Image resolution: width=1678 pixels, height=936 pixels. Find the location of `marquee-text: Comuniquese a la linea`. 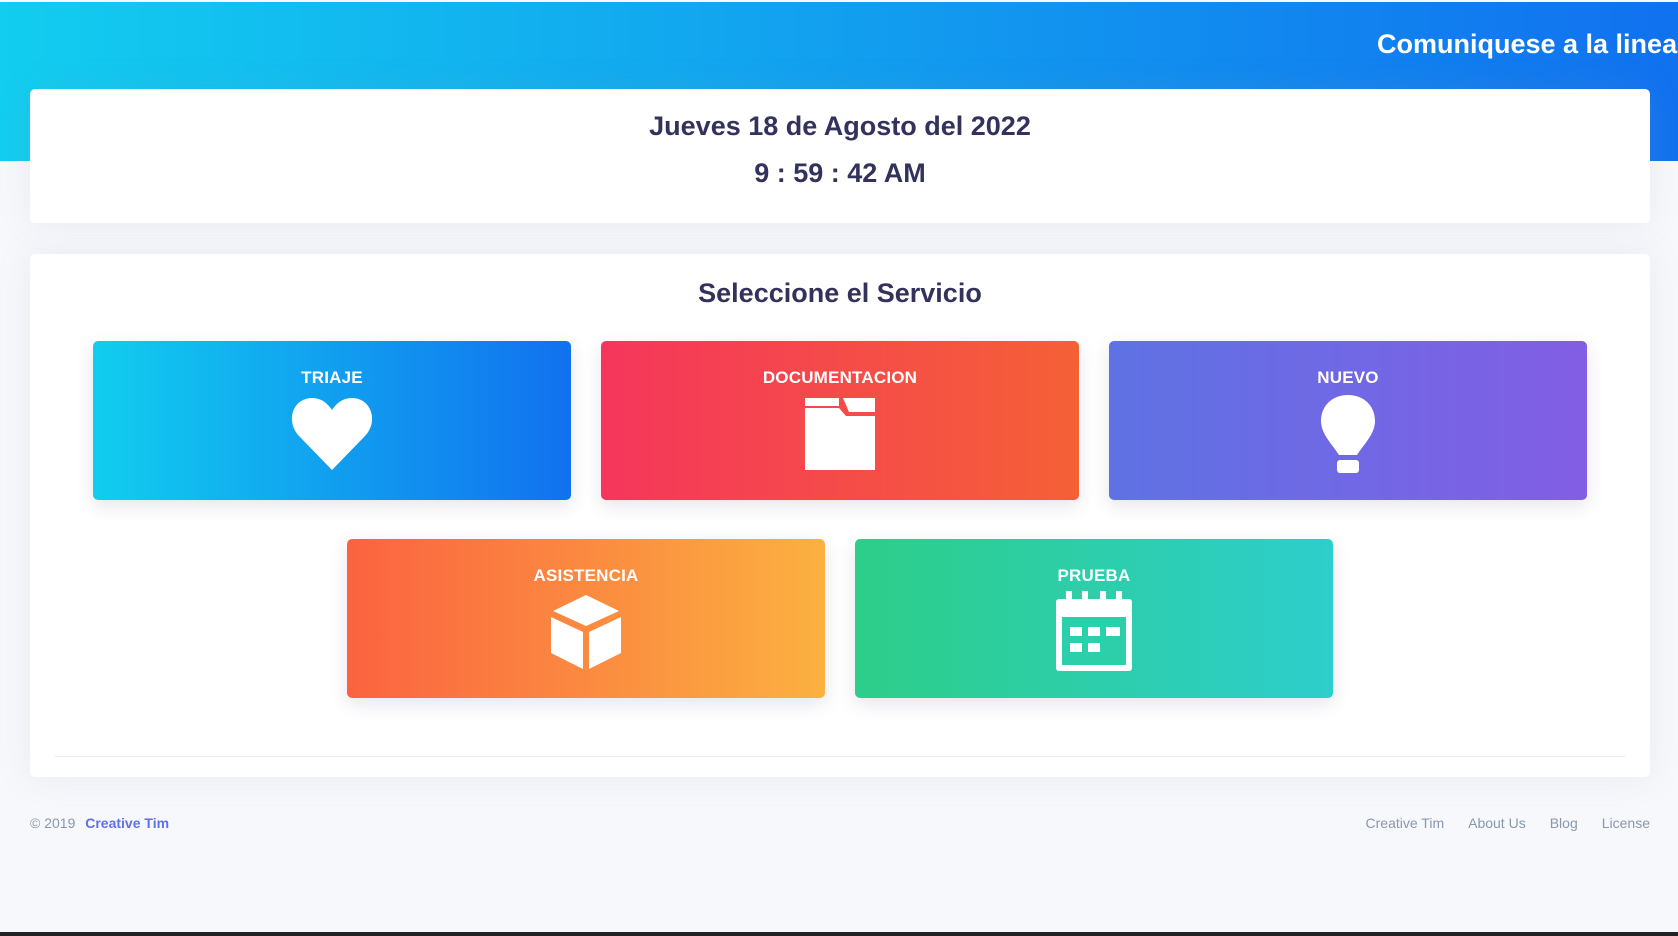

marquee-text: Comuniquese a la linea is located at coordinates (1527, 44).